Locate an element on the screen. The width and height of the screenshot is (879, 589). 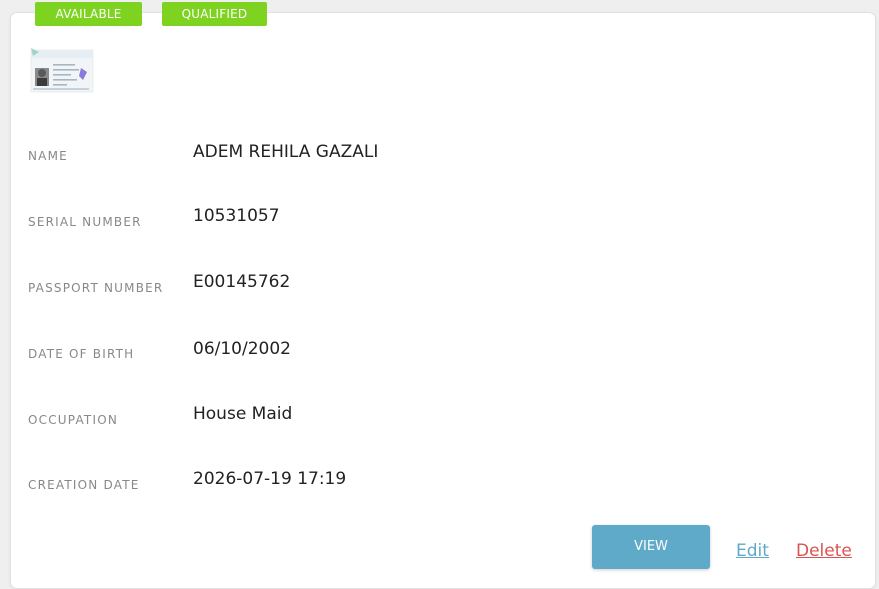
serial-number-label: SERIAL NUMBER is located at coordinates (85, 222).